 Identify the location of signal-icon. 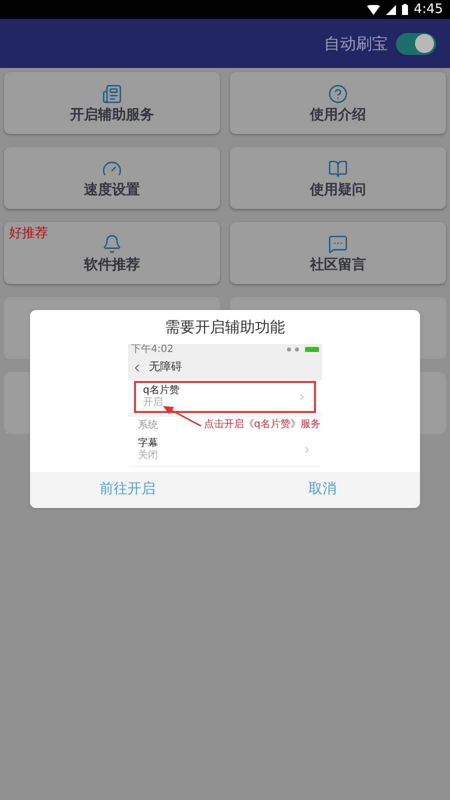
(391, 9).